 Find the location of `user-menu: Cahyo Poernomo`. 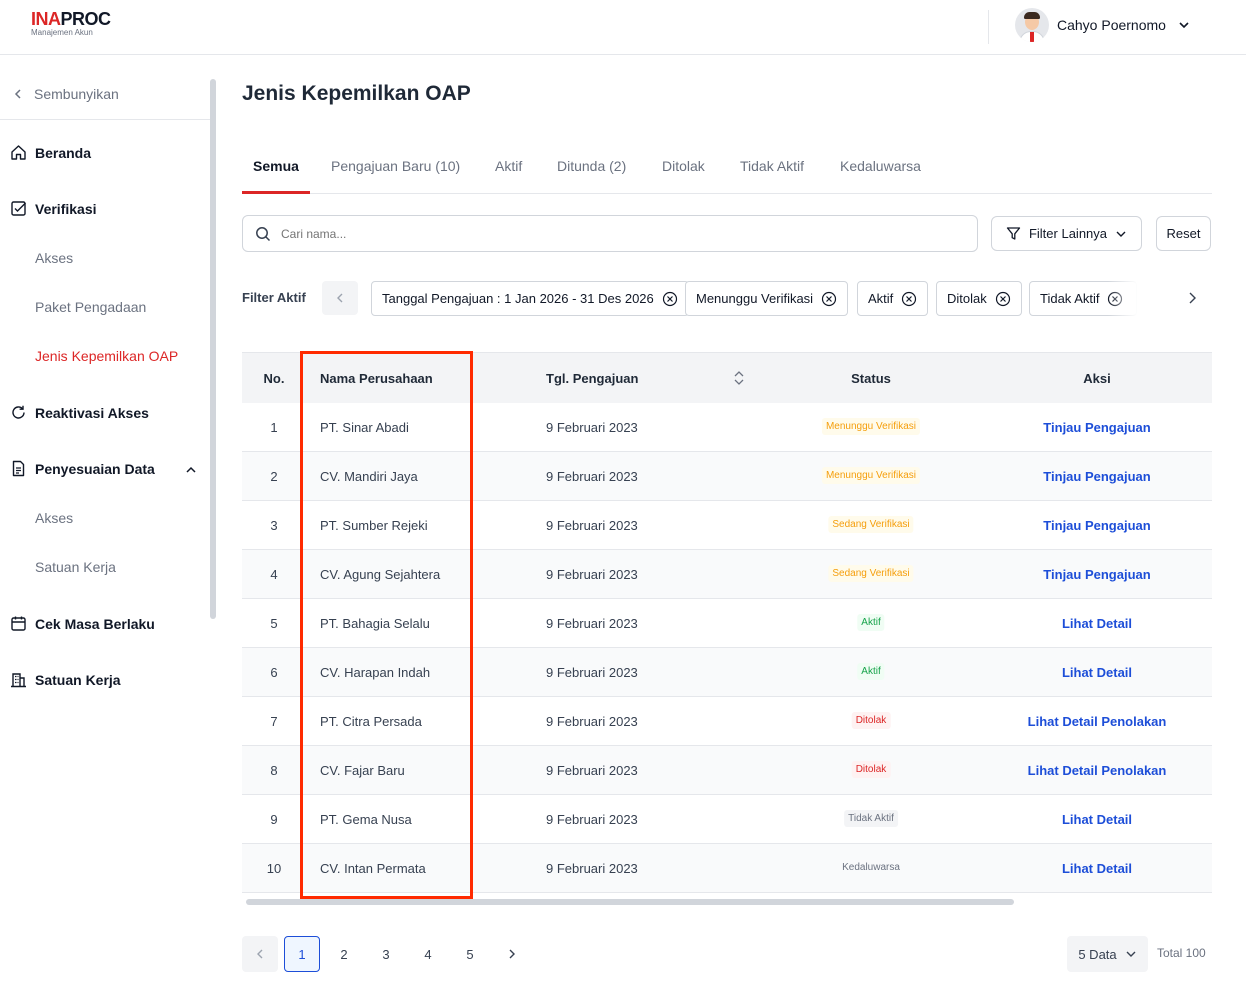

user-menu: Cahyo Poernomo is located at coordinates (1102, 25).